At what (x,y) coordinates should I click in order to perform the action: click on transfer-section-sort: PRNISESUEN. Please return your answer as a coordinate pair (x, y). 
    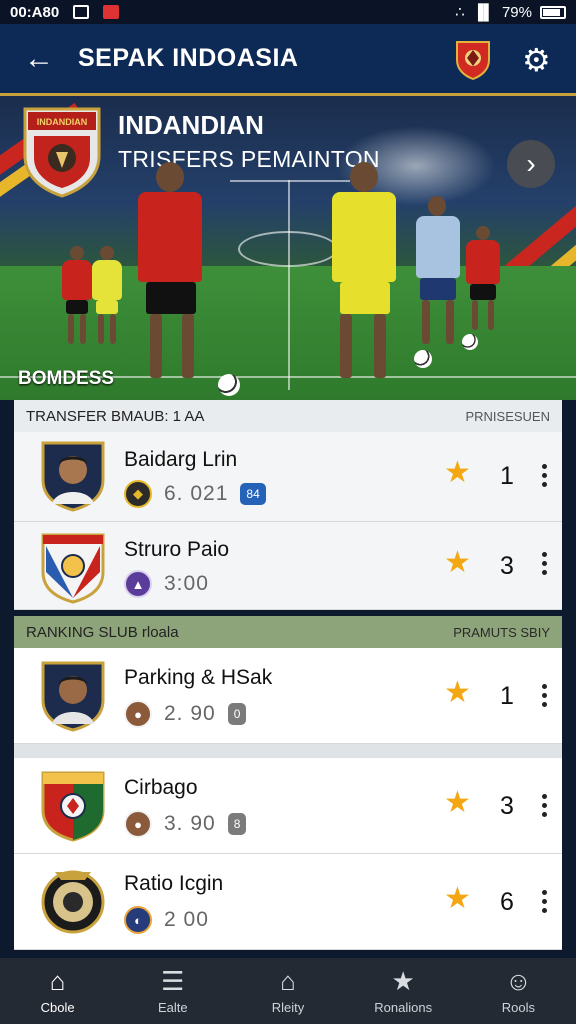
    Looking at the image, I should click on (507, 416).